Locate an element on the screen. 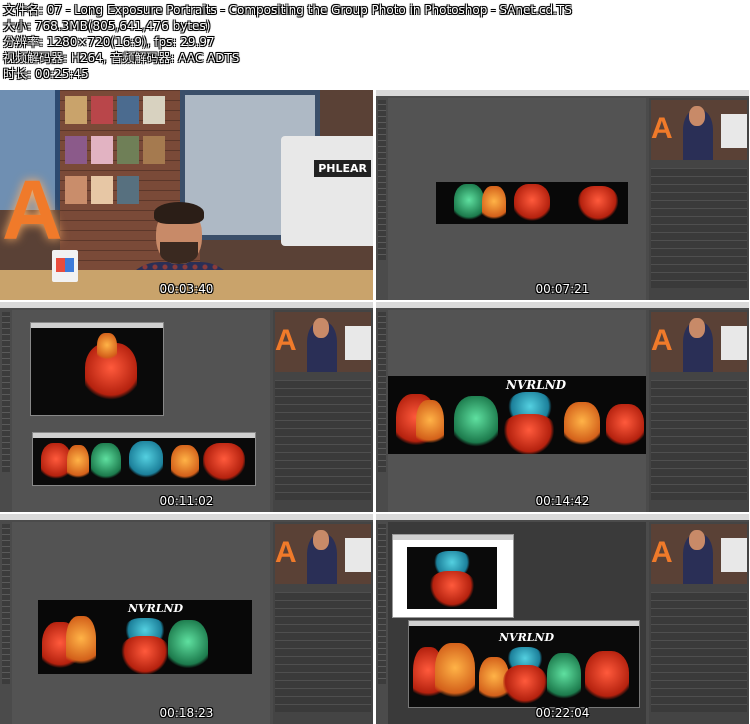 The height and width of the screenshot is (724, 750). timestamp: 00:14:42 is located at coordinates (562, 501).